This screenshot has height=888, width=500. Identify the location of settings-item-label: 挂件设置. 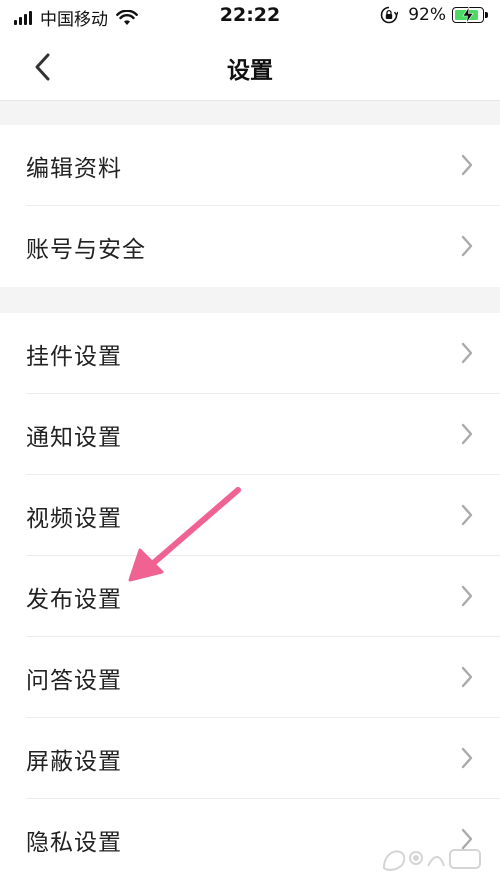
(74, 357).